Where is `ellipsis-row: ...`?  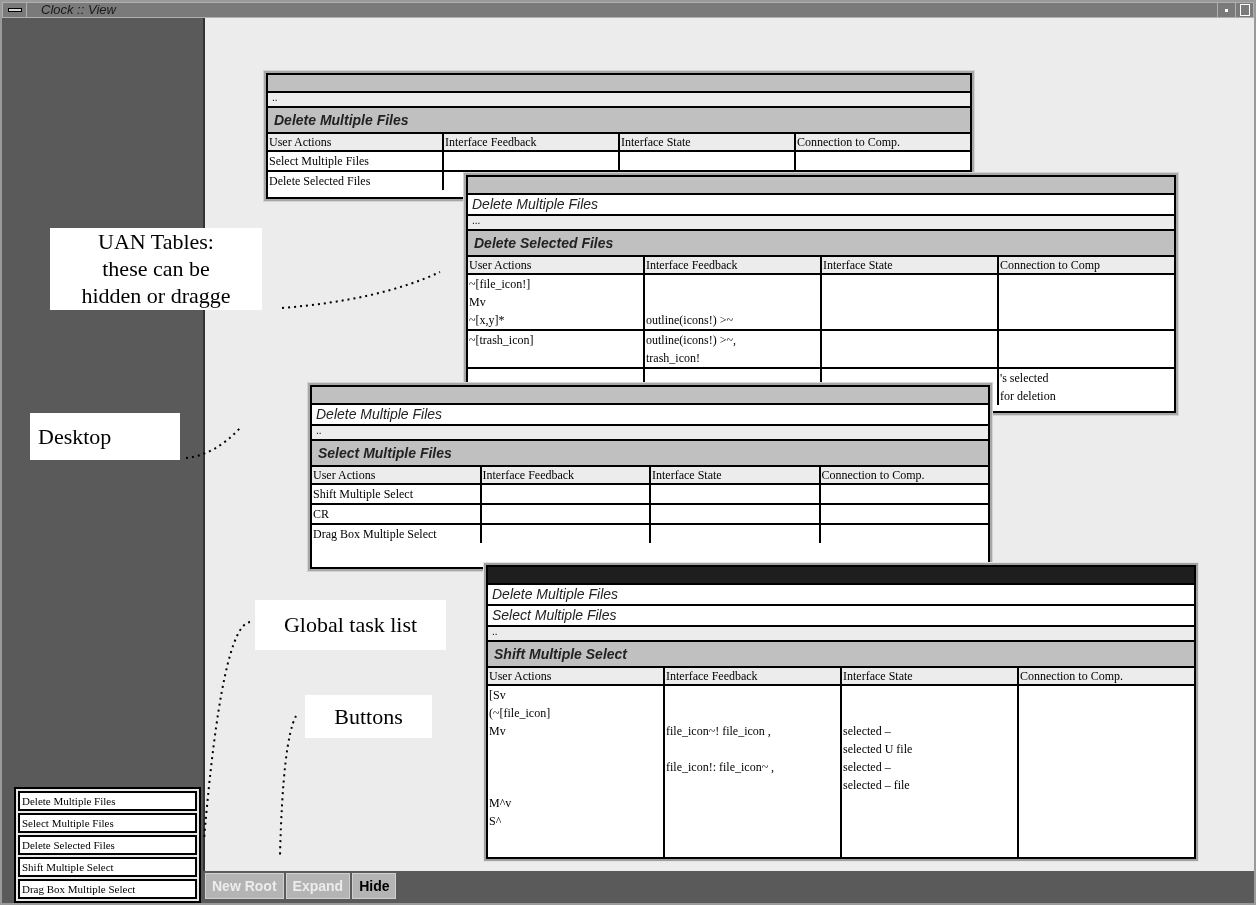
ellipsis-row: ... is located at coordinates (821, 223).